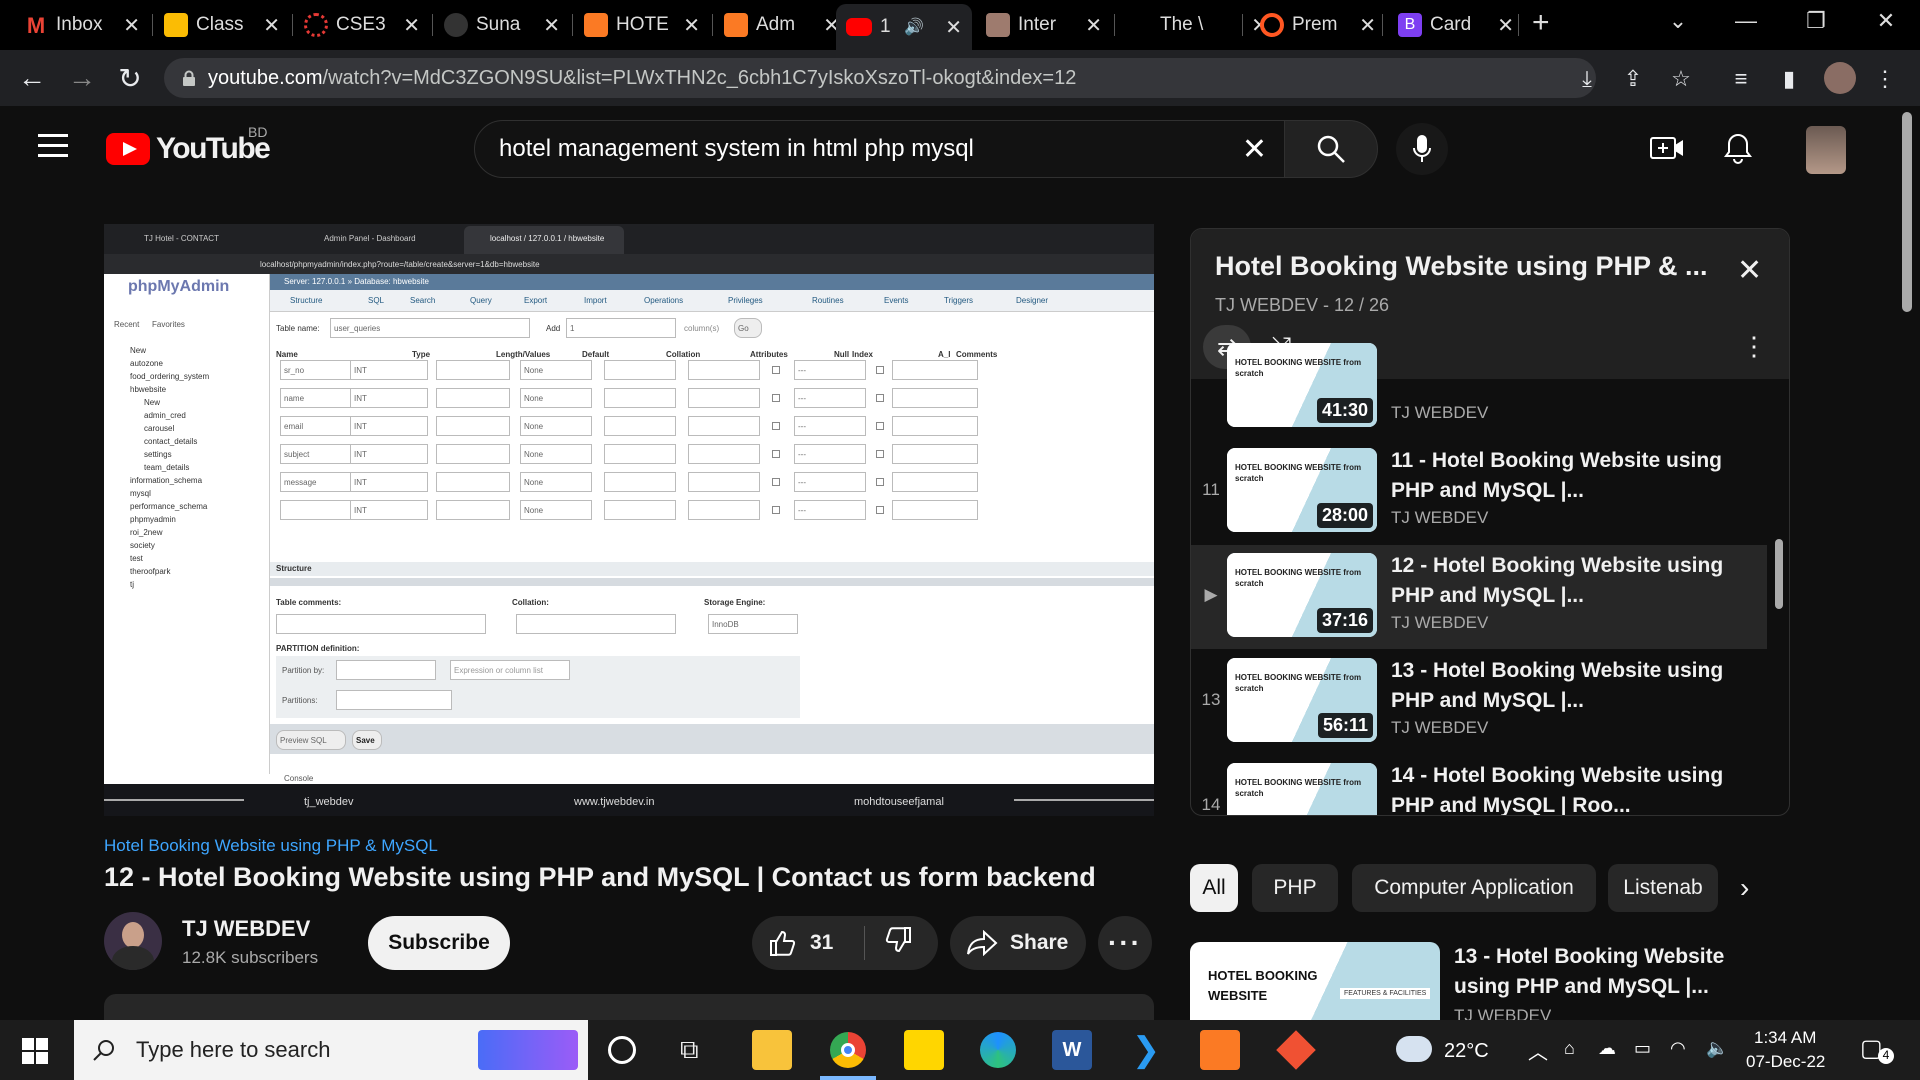  I want to click on vscode-icon: ❯, so click(1146, 1050).